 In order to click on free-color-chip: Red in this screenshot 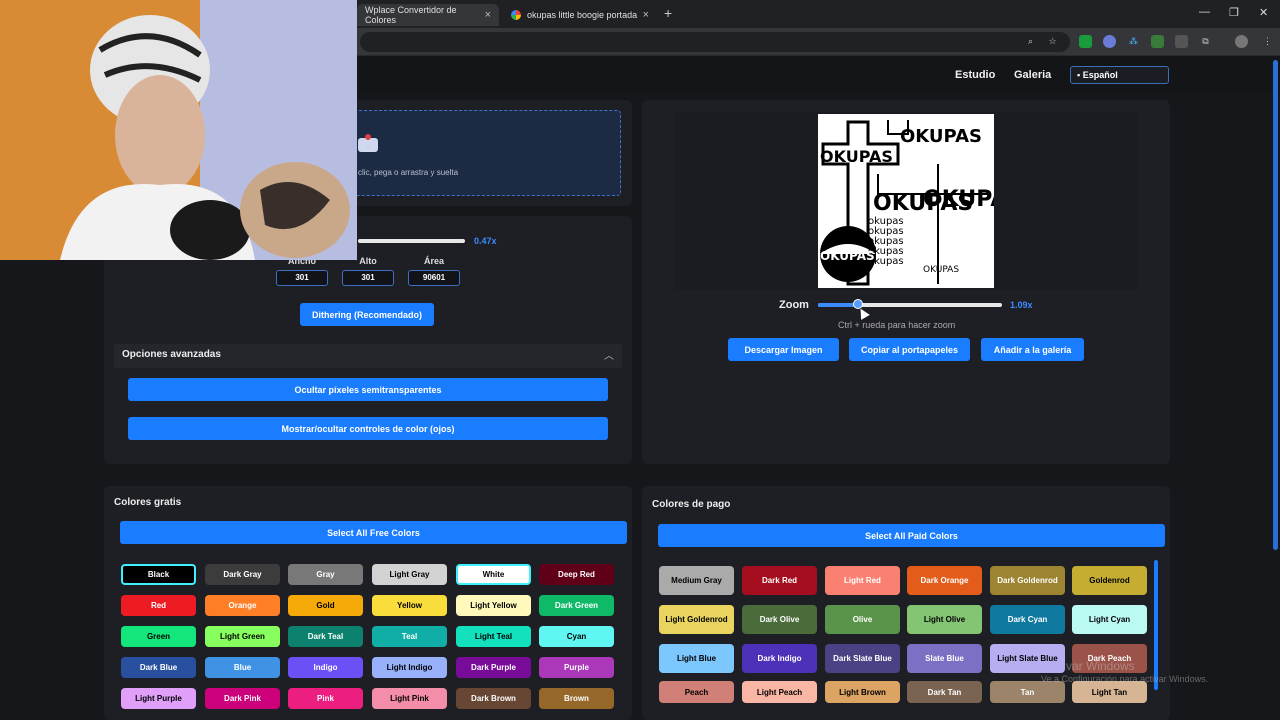, I will do `click(158, 605)`.